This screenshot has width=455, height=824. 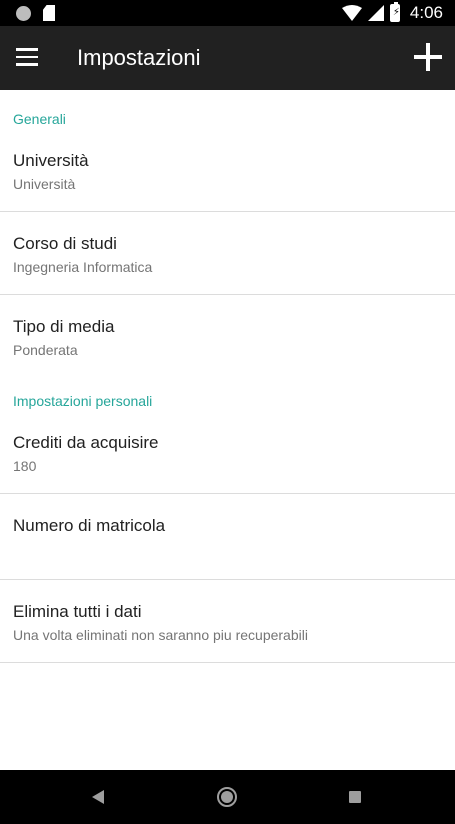 I want to click on pref-summary: 180, so click(x=25, y=466).